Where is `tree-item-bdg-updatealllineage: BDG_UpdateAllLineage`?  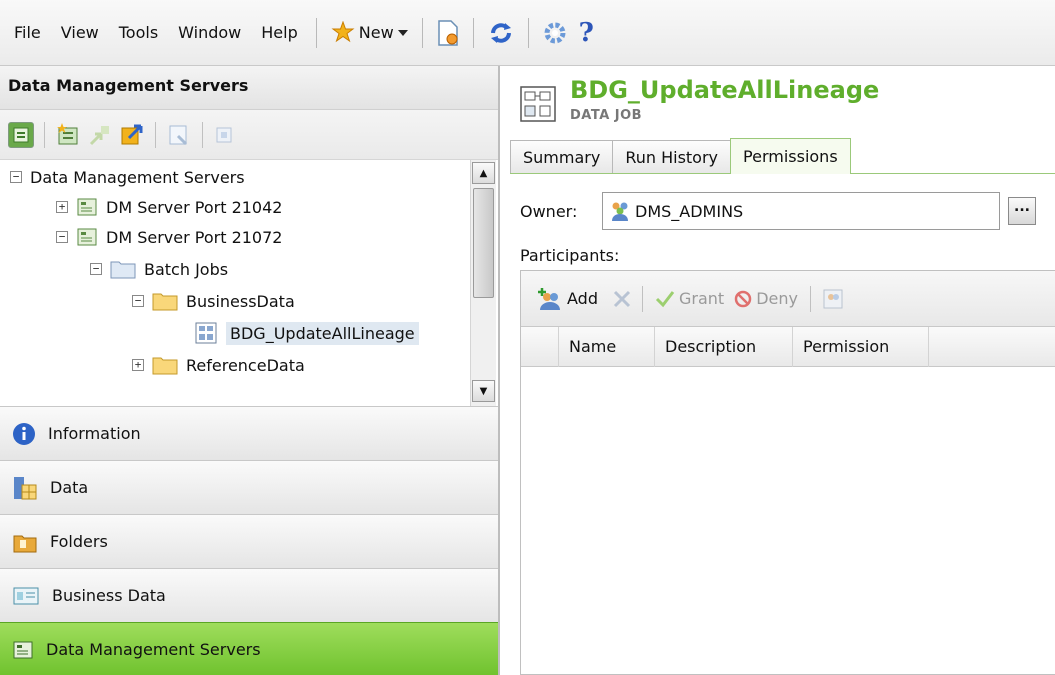
tree-item-bdg-updatealllineage: BDG_UpdateAllLineage is located at coordinates (306, 333).